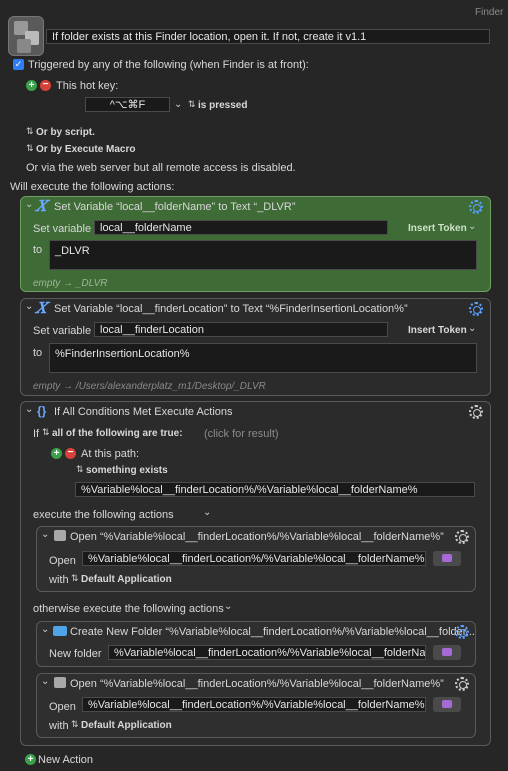 The height and width of the screenshot is (771, 508). I want to click on trigger-checkbox: ✓, so click(18, 64).